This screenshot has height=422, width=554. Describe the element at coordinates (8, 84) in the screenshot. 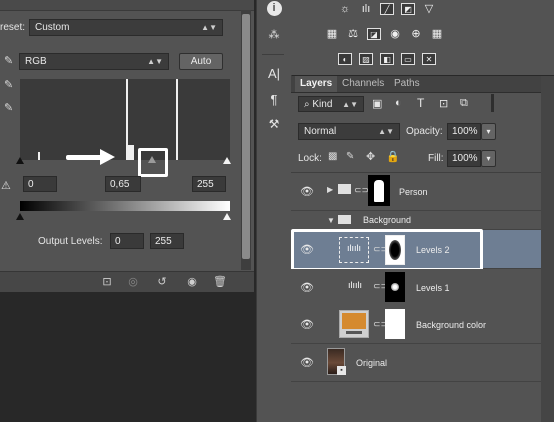

I see `eyedropper-gray-icon: ✎` at that location.